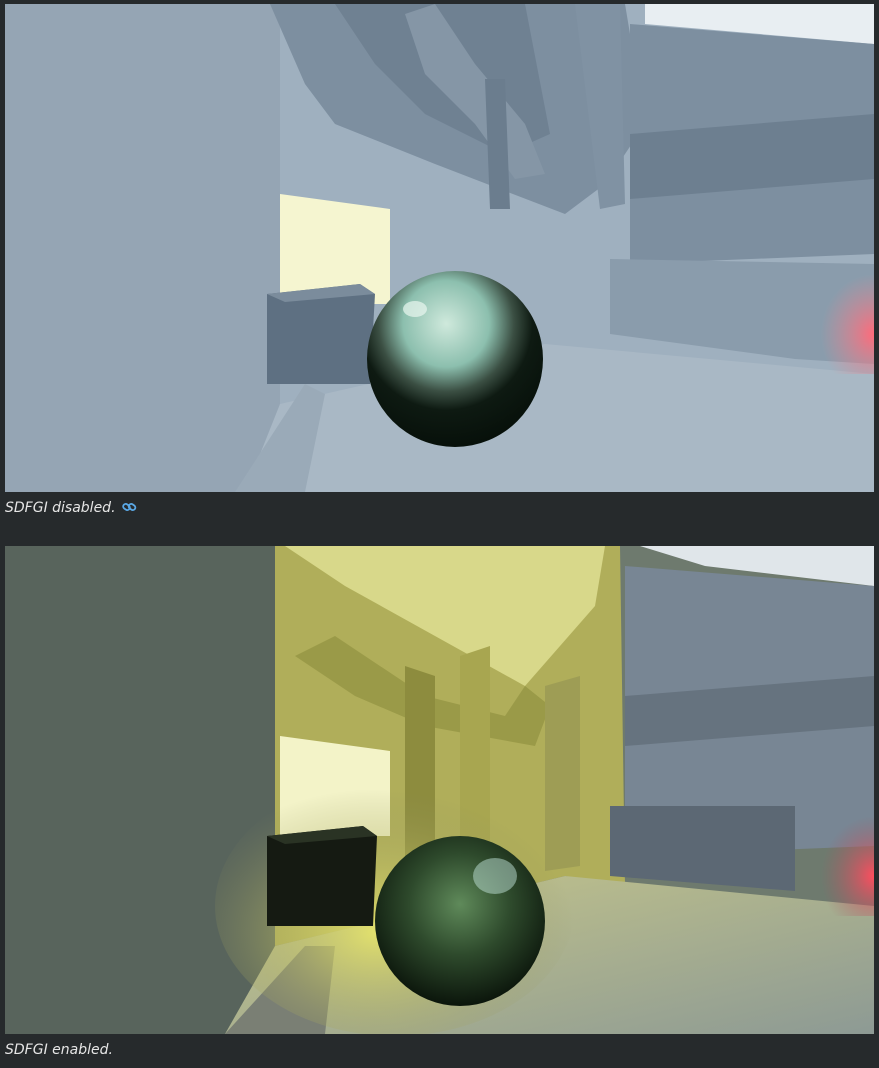  What do you see at coordinates (60, 508) in the screenshot?
I see `caption-text: SDFGI disabled.` at bounding box center [60, 508].